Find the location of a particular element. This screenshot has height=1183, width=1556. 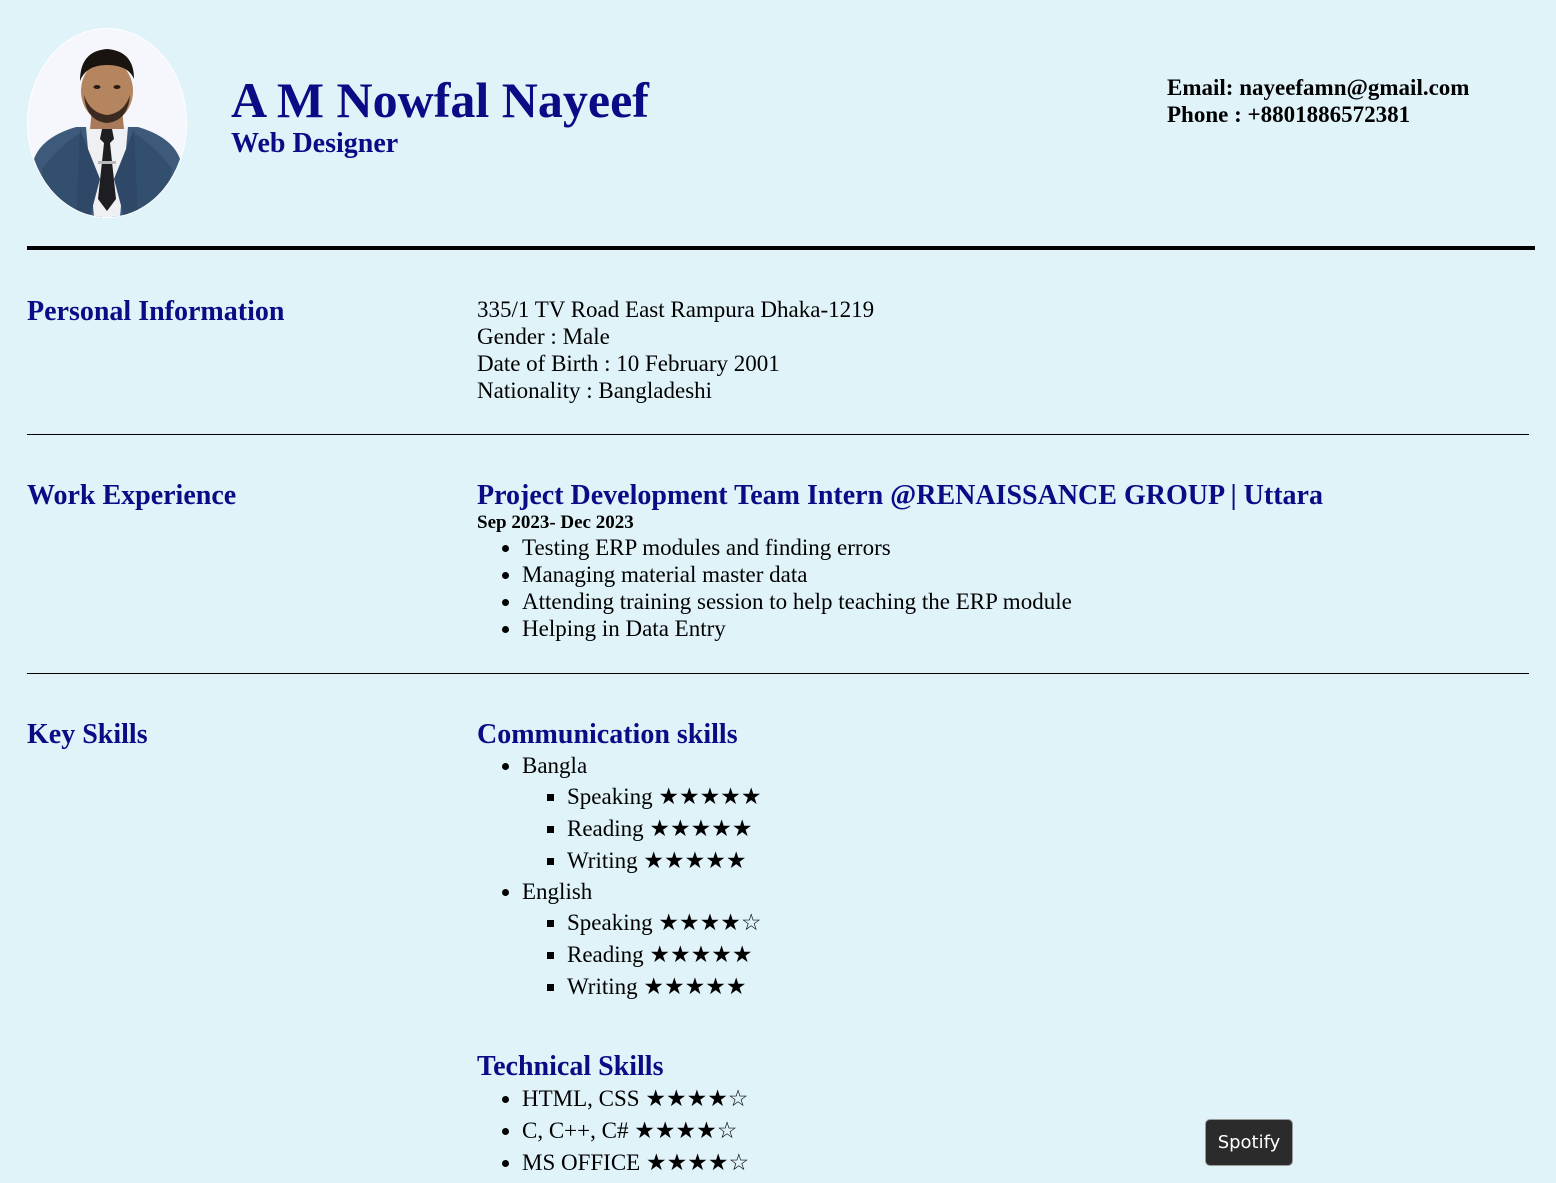

email-text: Email: nayeefamn@gmail.com is located at coordinates (1318, 87).